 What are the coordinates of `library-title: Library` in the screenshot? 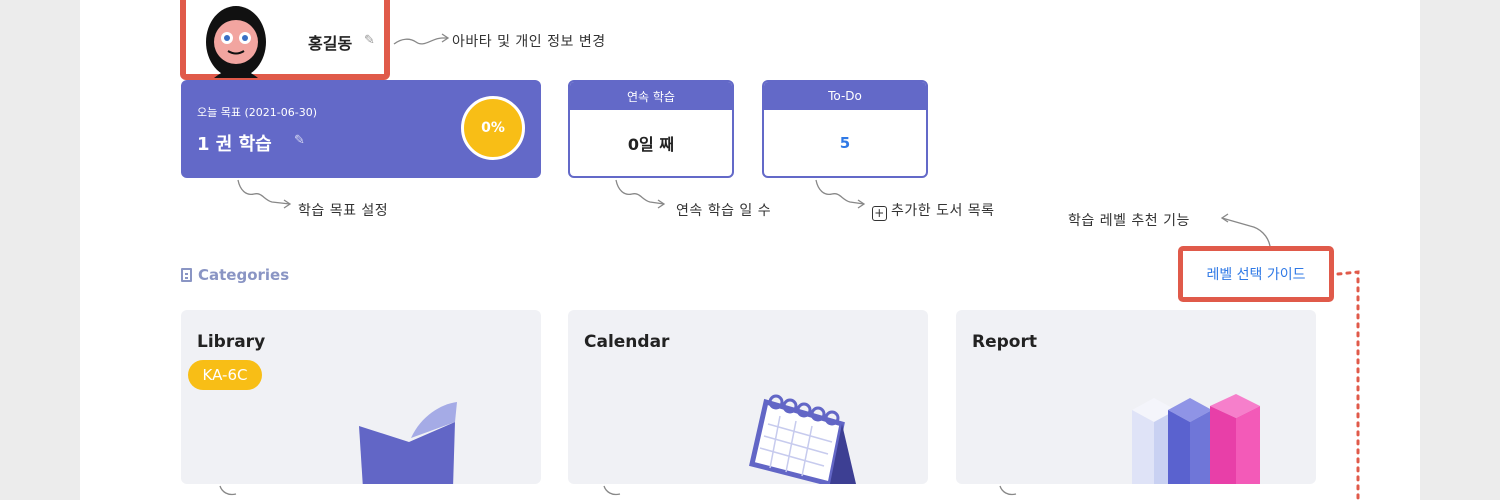 It's located at (231, 342).